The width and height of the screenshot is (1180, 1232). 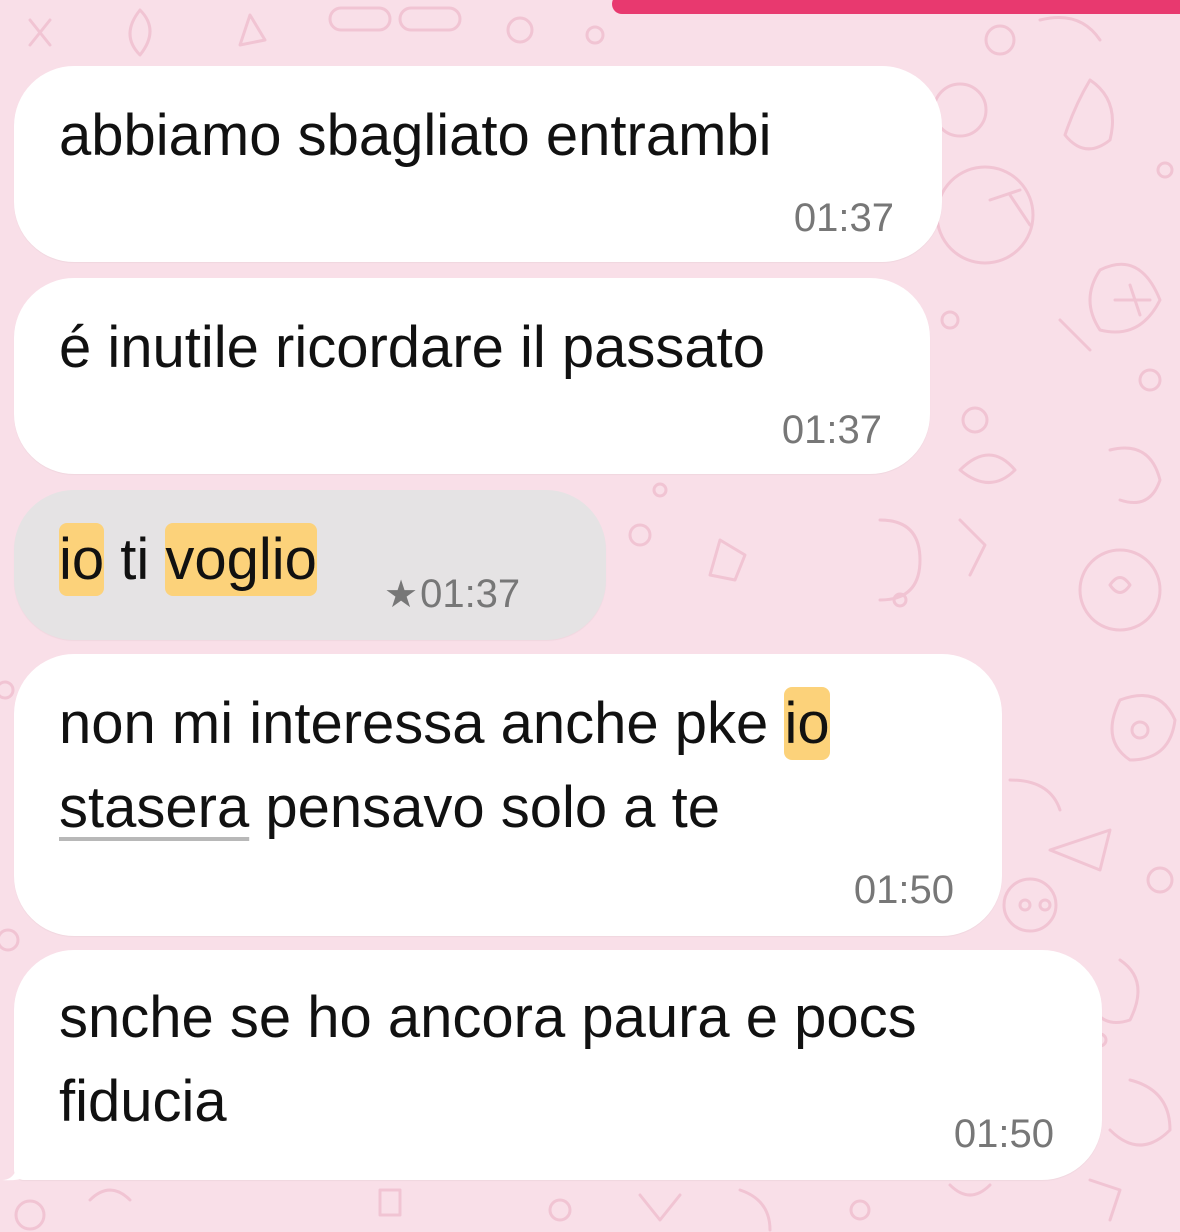 I want to click on message-bubble-selected: io ti voglio ★01:37, so click(x=310, y=565).